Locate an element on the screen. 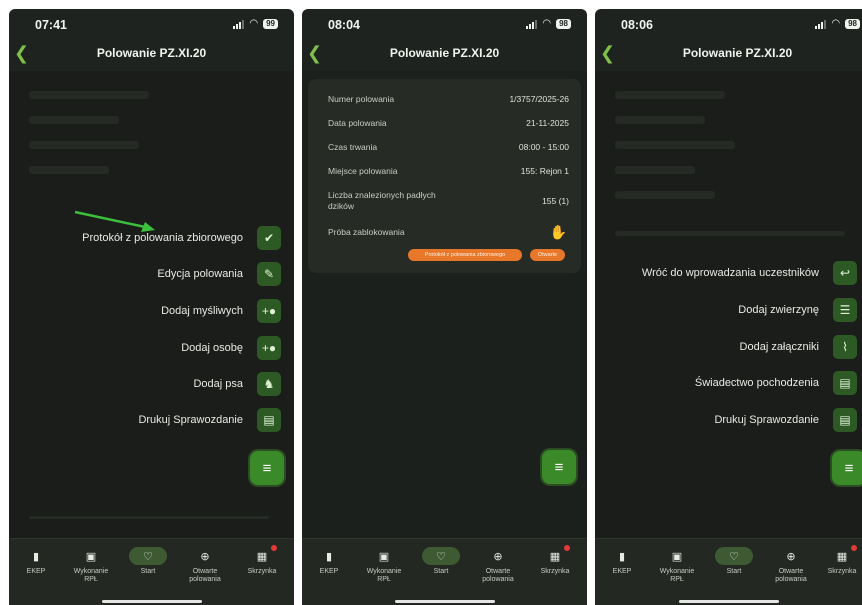  detail-key: Liczba znalezionych padłych dzików is located at coordinates (382, 200).